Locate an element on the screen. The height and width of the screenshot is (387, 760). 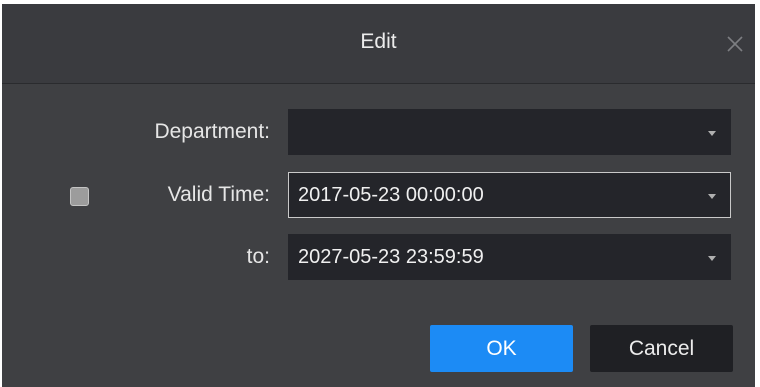
dialog-title: Edit is located at coordinates (378, 41).